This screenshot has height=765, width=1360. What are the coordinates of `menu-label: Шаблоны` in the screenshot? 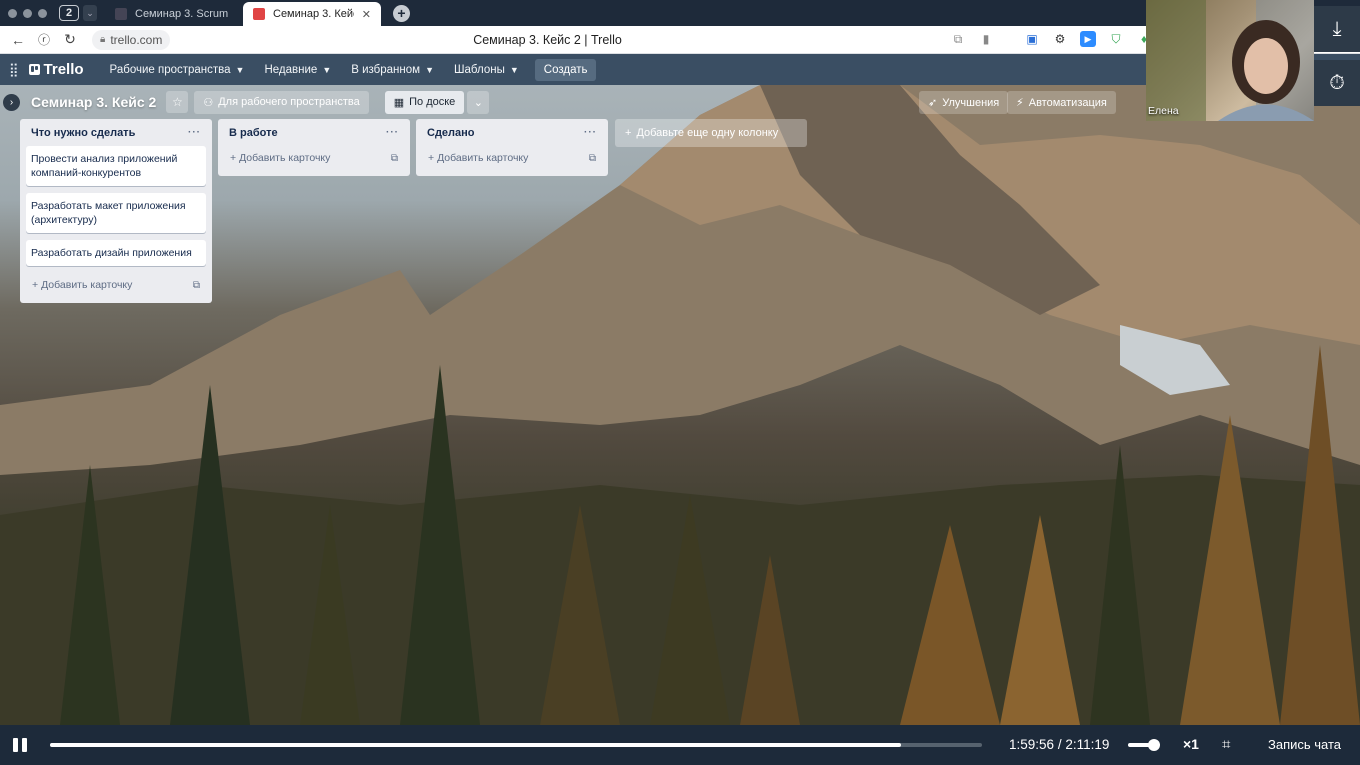 It's located at (479, 69).